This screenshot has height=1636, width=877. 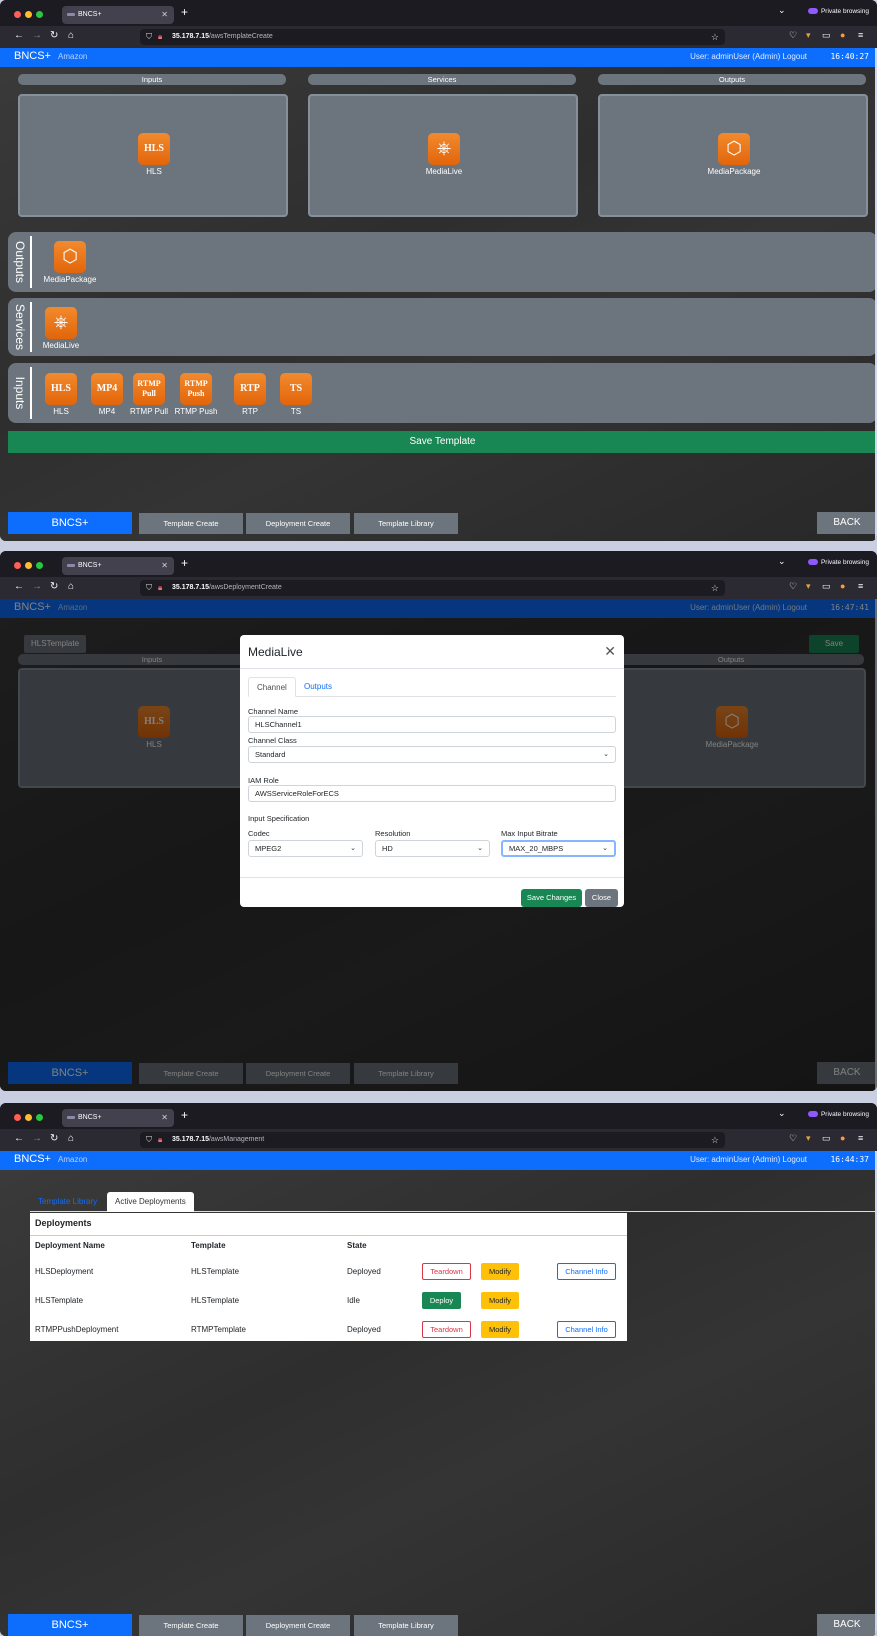 I want to click on deploy-button: Deploy, so click(x=441, y=1300).